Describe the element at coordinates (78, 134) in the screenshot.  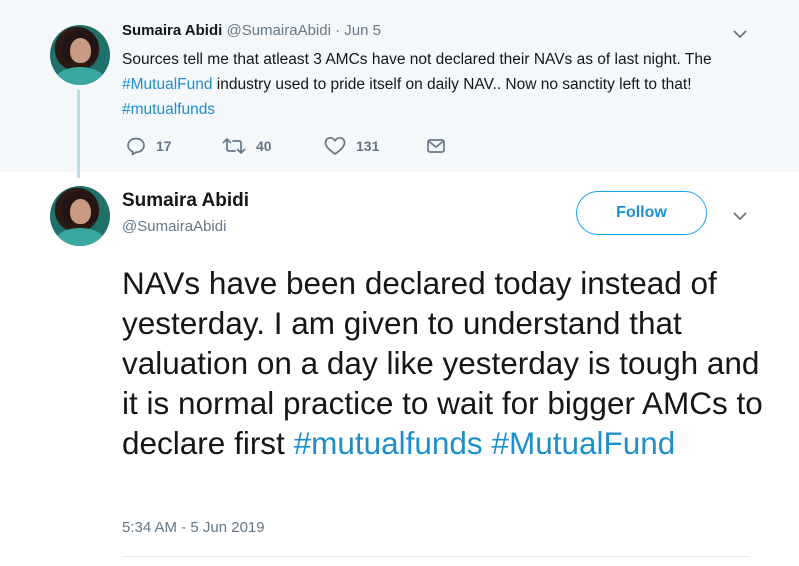
I see `thread-connector-line` at that location.